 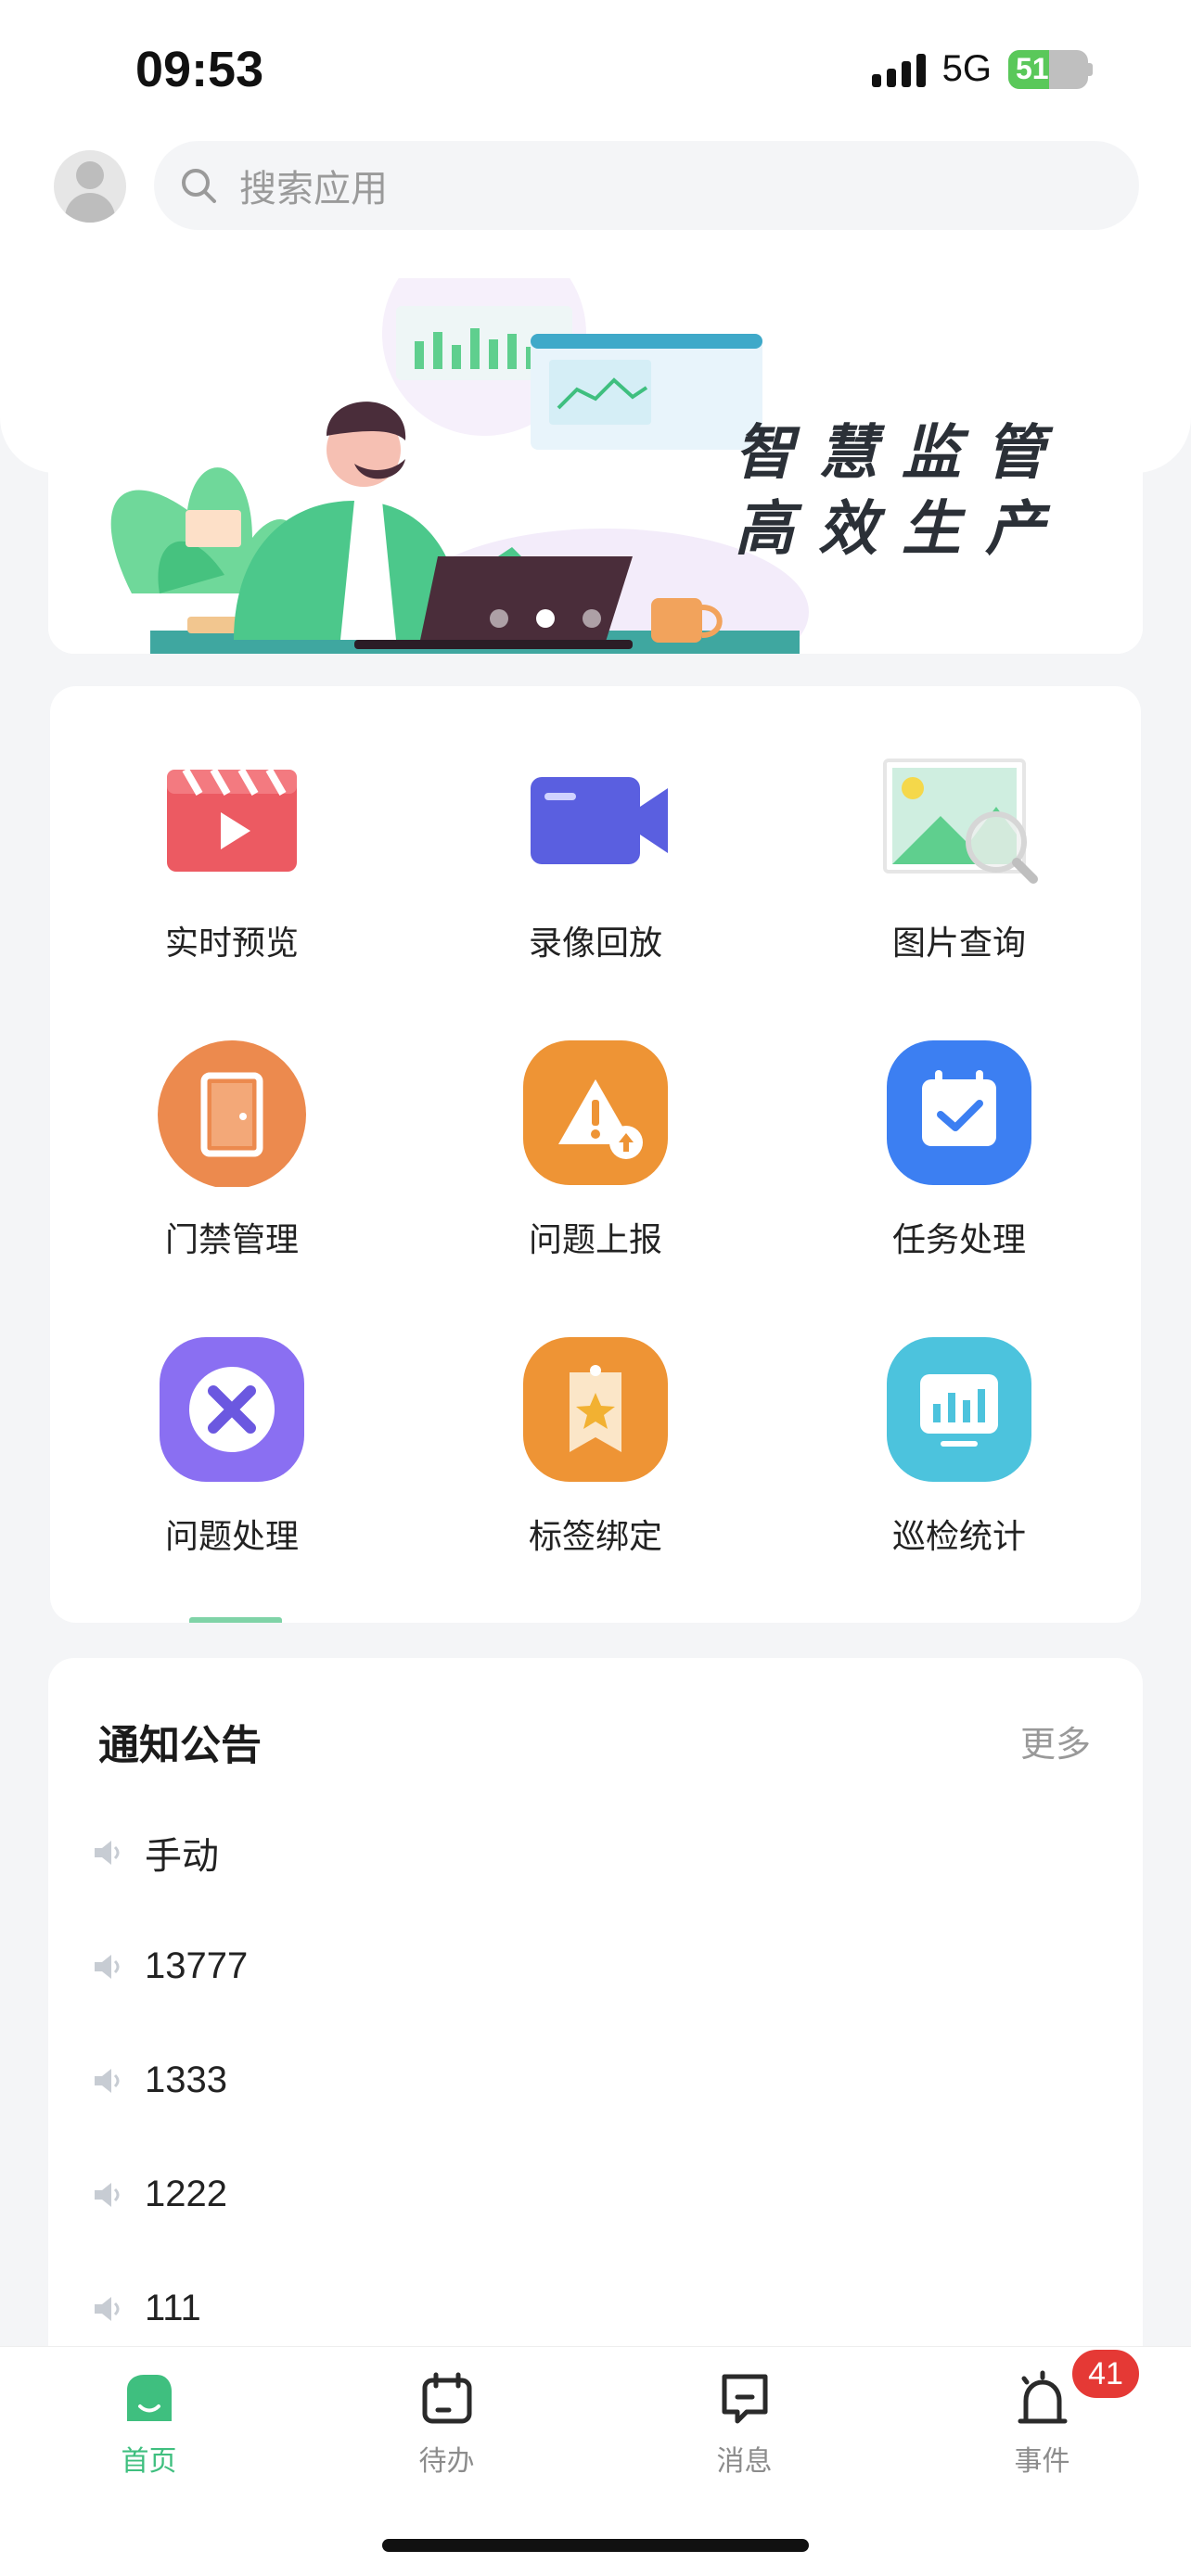 What do you see at coordinates (235, 1620) in the screenshot?
I see `grid-scroll-indicator` at bounding box center [235, 1620].